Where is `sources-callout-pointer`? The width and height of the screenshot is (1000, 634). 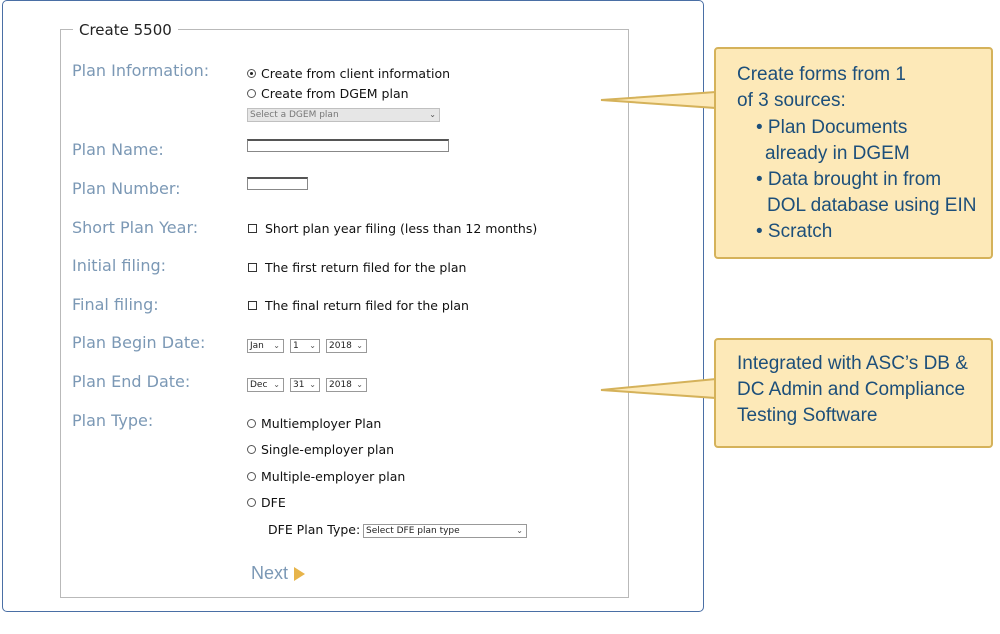 sources-callout-pointer is located at coordinates (658, 100).